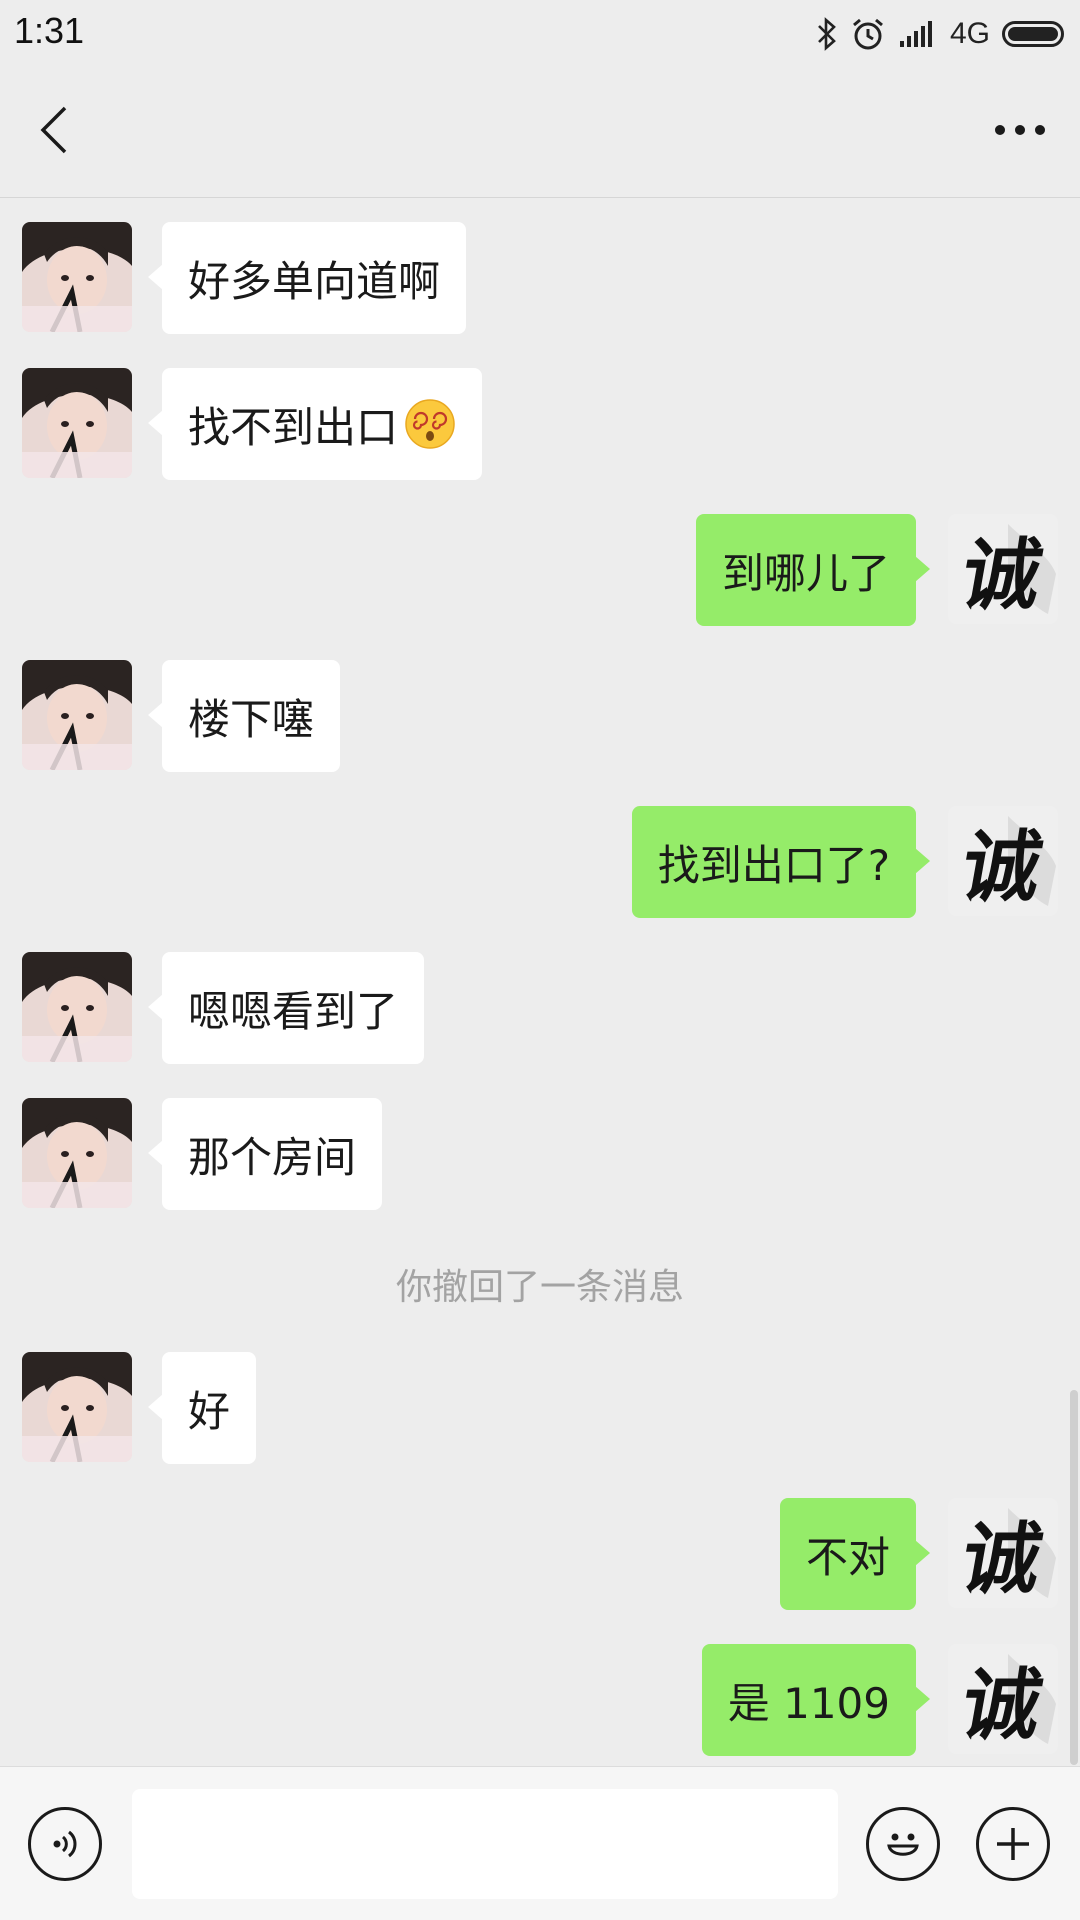  I want to click on signal-icon, so click(915, 34).